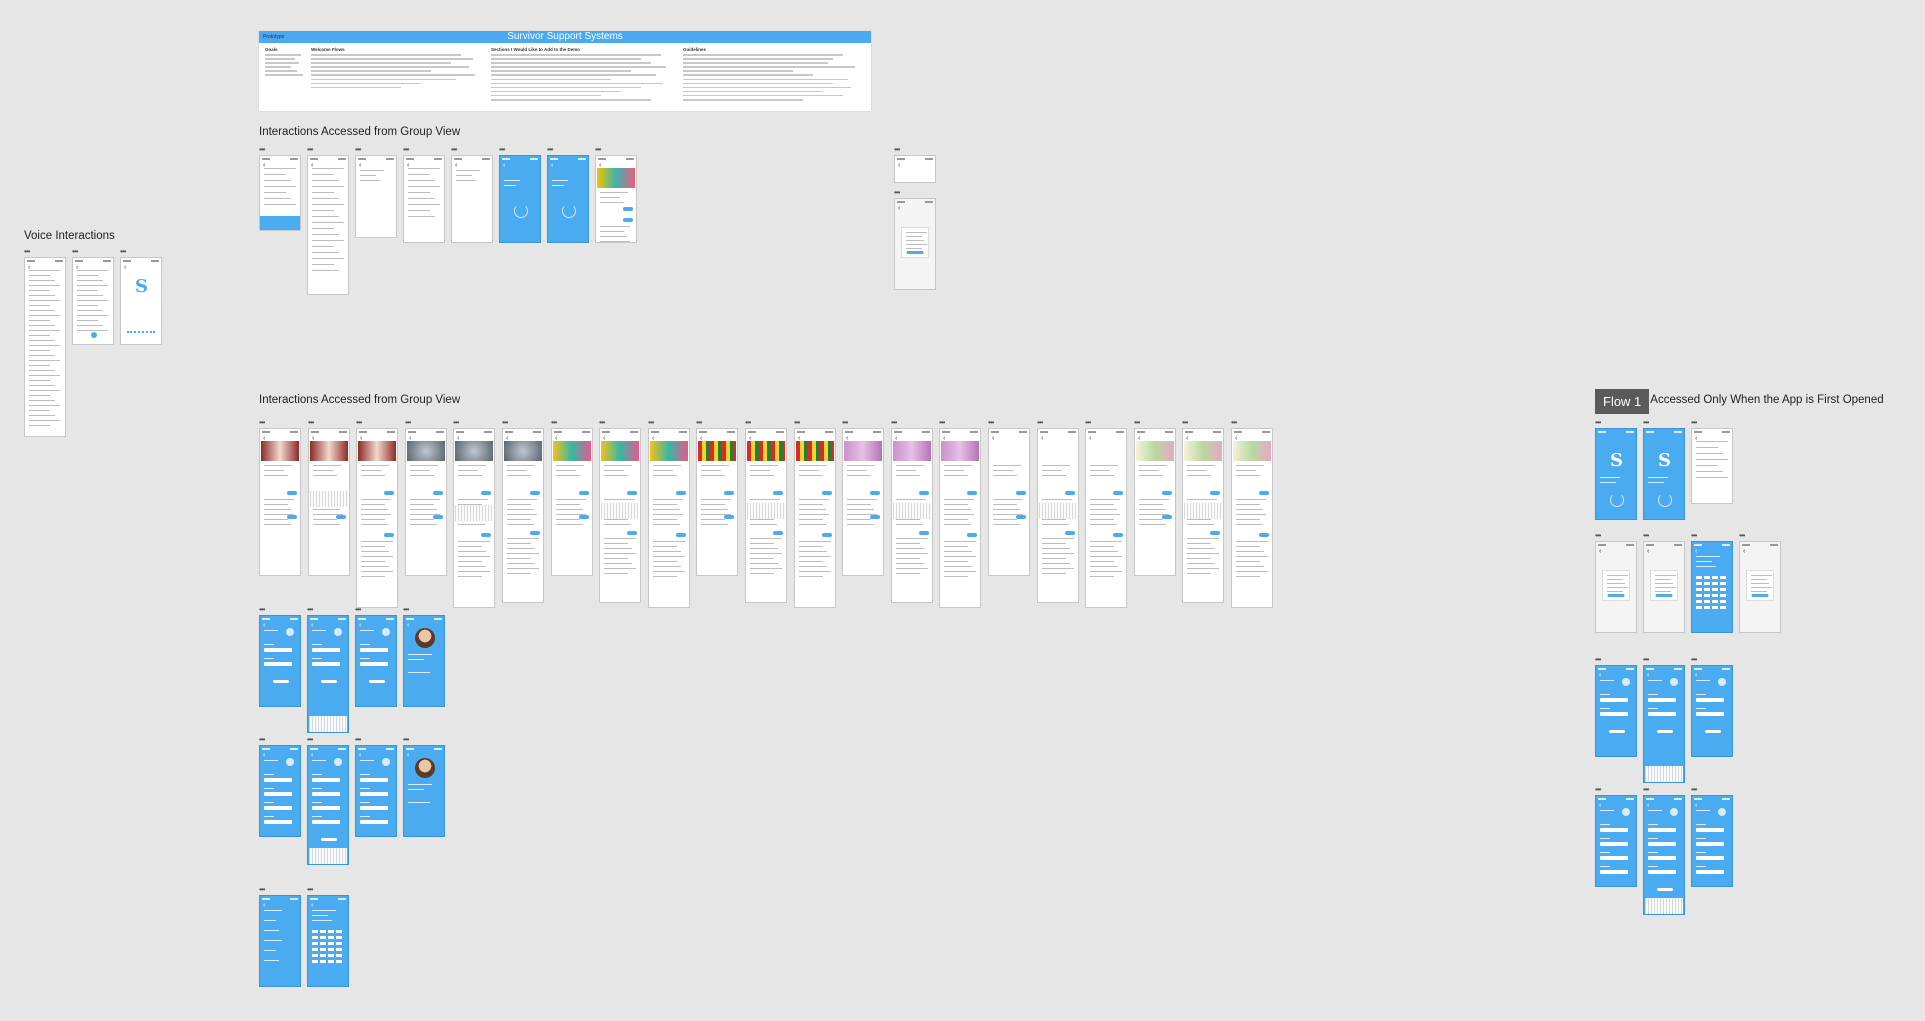 The height and width of the screenshot is (1021, 1925). What do you see at coordinates (280, 936) in the screenshot?
I see `artboard-menu: ••• ‹` at bounding box center [280, 936].